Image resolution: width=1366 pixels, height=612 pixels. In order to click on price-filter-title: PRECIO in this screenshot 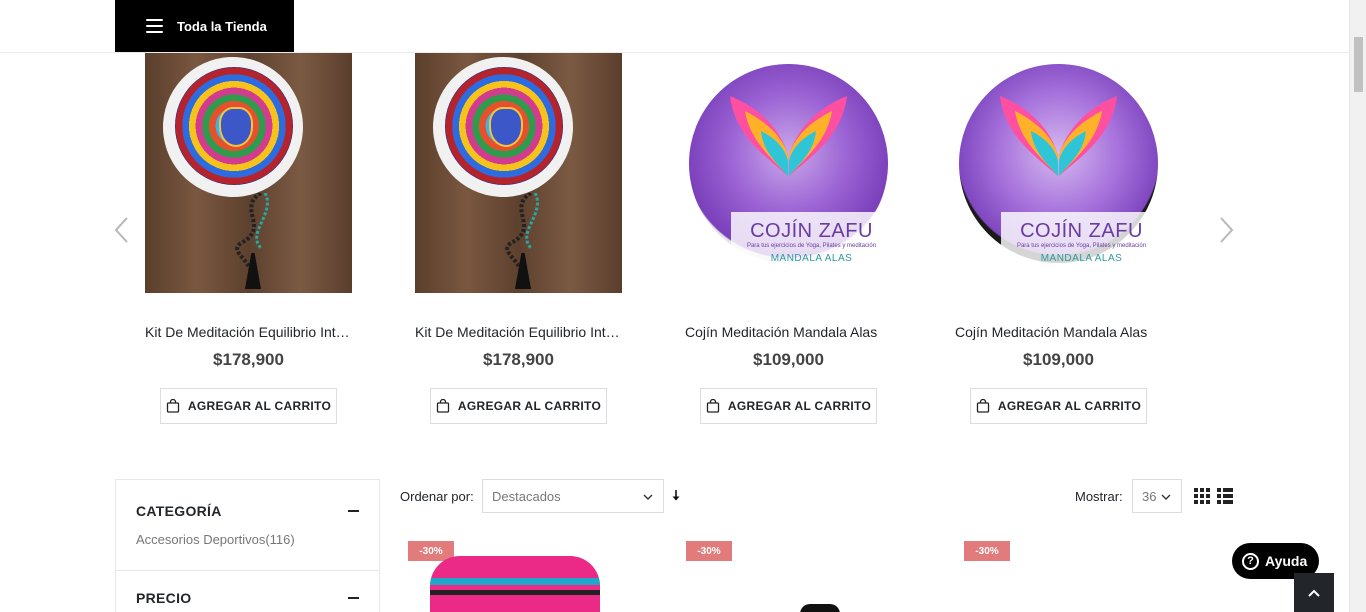, I will do `click(164, 598)`.